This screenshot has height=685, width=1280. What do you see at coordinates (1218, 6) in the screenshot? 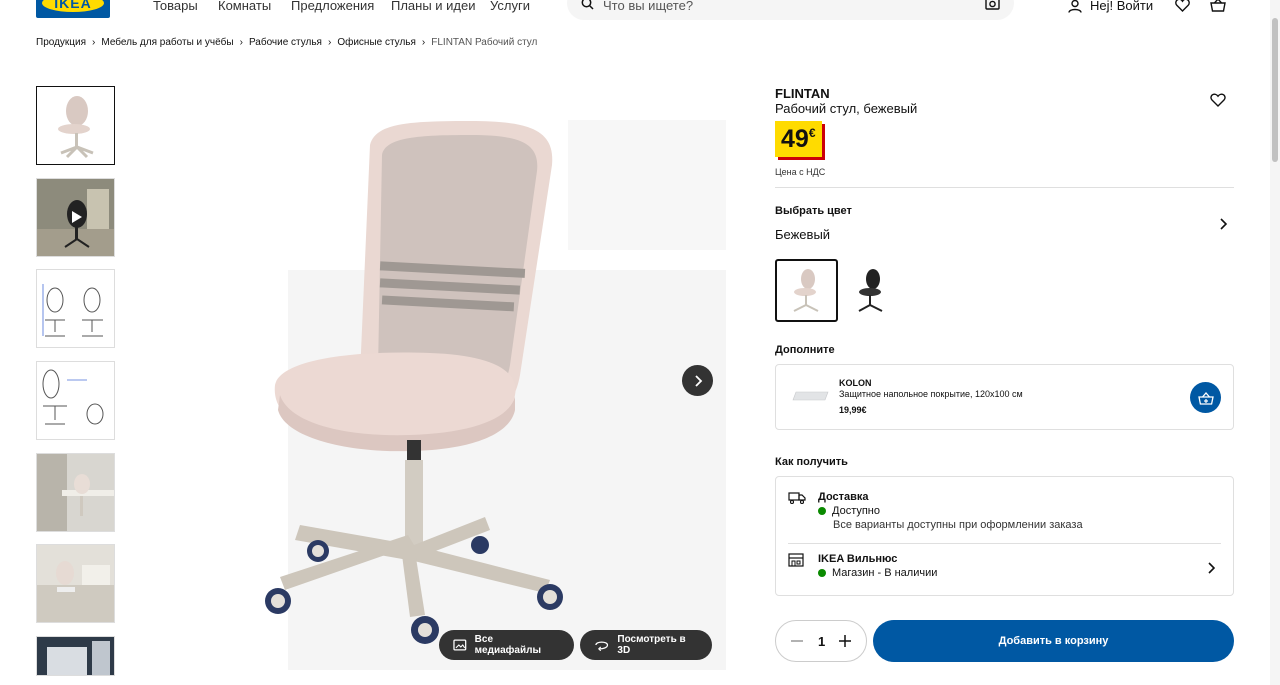
I see `basket-icon` at bounding box center [1218, 6].